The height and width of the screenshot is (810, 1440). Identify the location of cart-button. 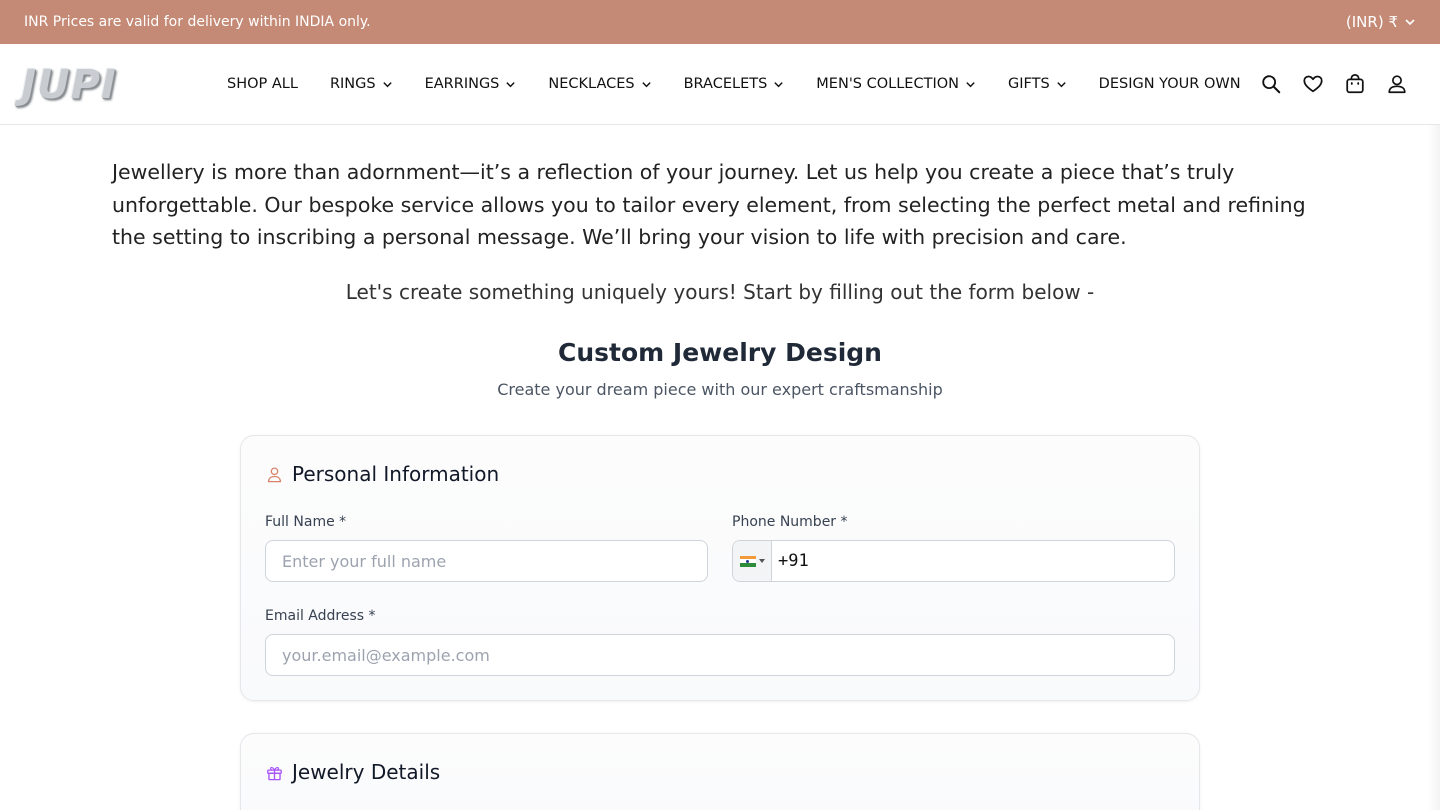
(1355, 84).